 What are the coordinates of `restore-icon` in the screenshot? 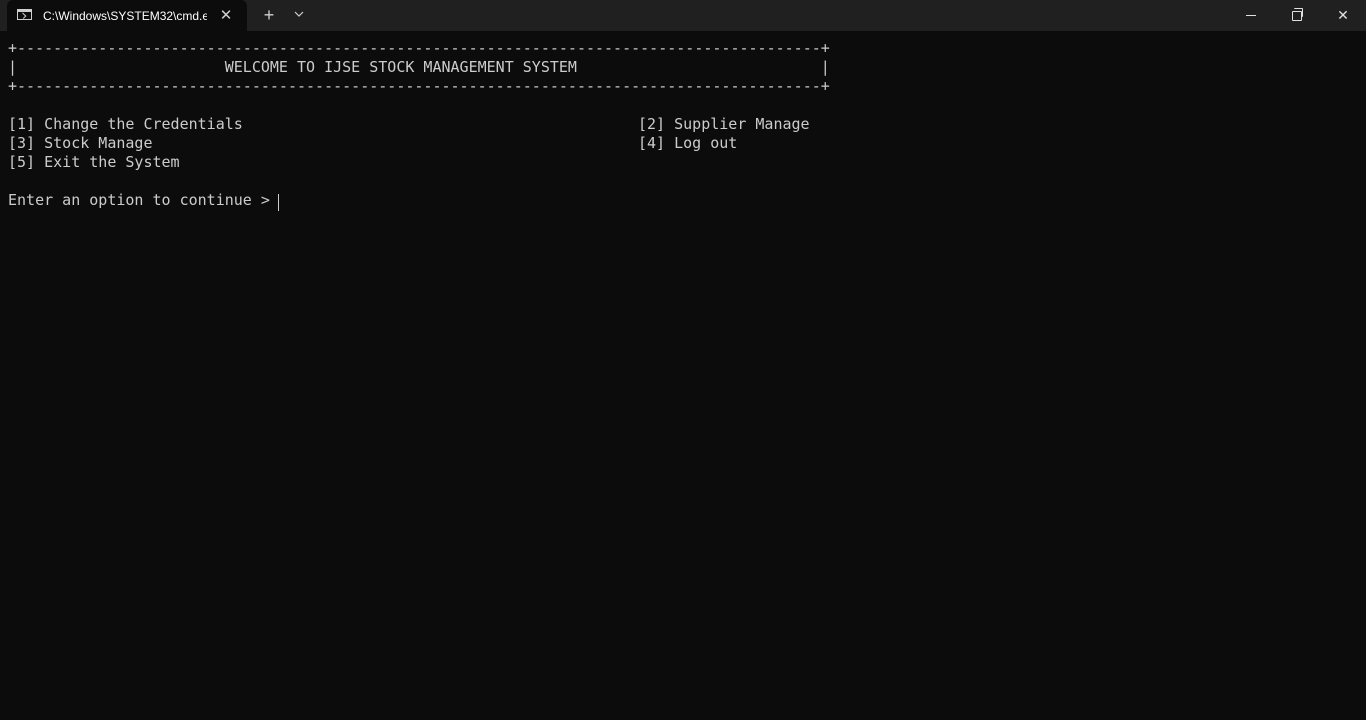 It's located at (1297, 14).